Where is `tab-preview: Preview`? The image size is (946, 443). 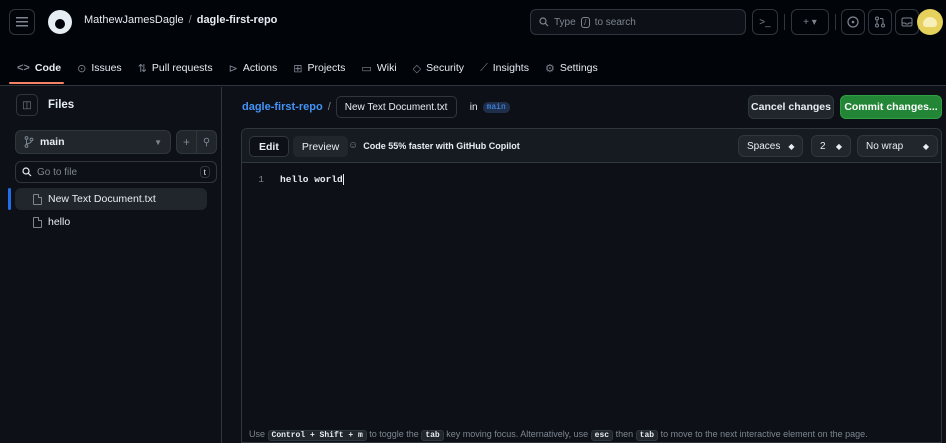 tab-preview: Preview is located at coordinates (320, 146).